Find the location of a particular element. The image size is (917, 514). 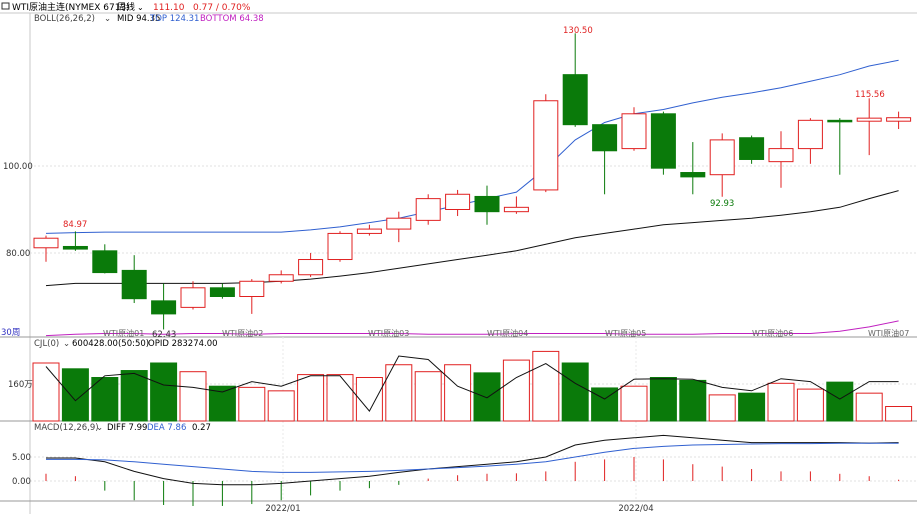

boll-mid-value: ⌄ is located at coordinates (107, 19).